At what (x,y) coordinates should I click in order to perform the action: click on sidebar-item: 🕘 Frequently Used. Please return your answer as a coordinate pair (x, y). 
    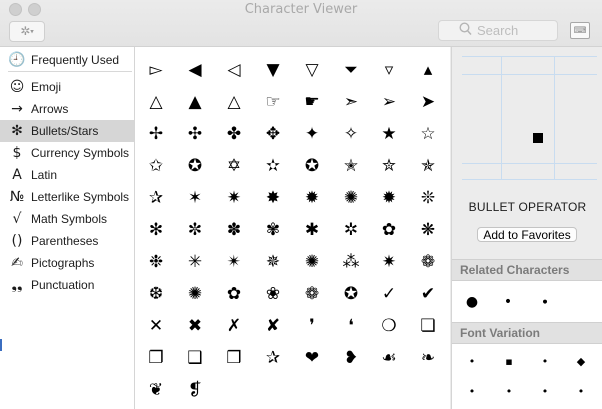
    Looking at the image, I should click on (67, 60).